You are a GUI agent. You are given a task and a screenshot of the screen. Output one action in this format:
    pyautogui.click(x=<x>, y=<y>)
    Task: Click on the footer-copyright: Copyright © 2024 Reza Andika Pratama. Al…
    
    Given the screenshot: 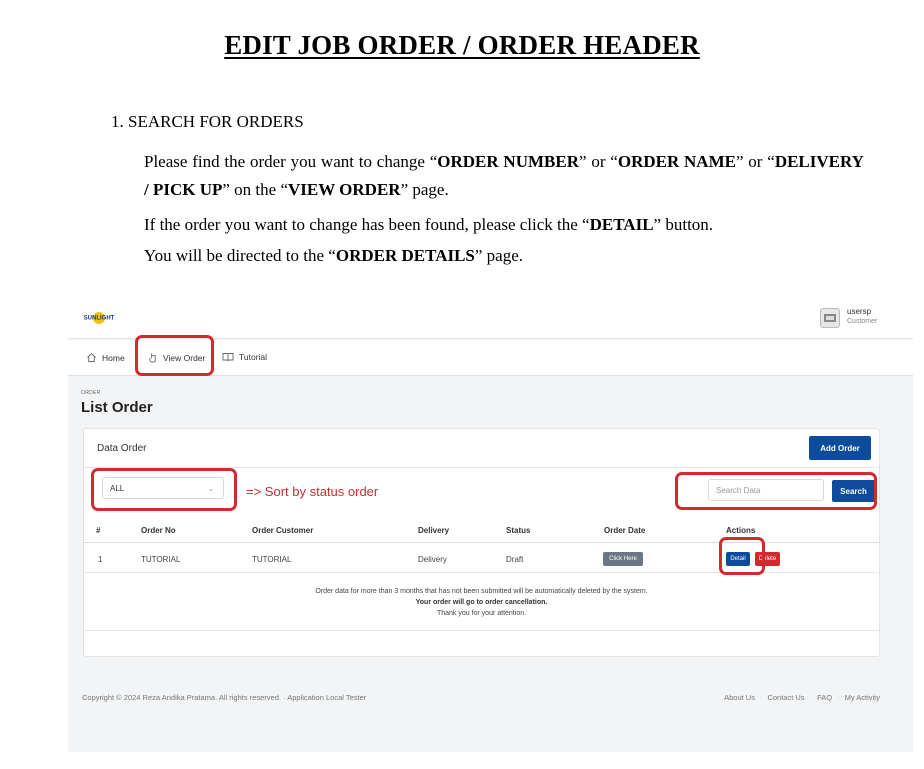 What is the action you would take?
    pyautogui.click(x=224, y=697)
    